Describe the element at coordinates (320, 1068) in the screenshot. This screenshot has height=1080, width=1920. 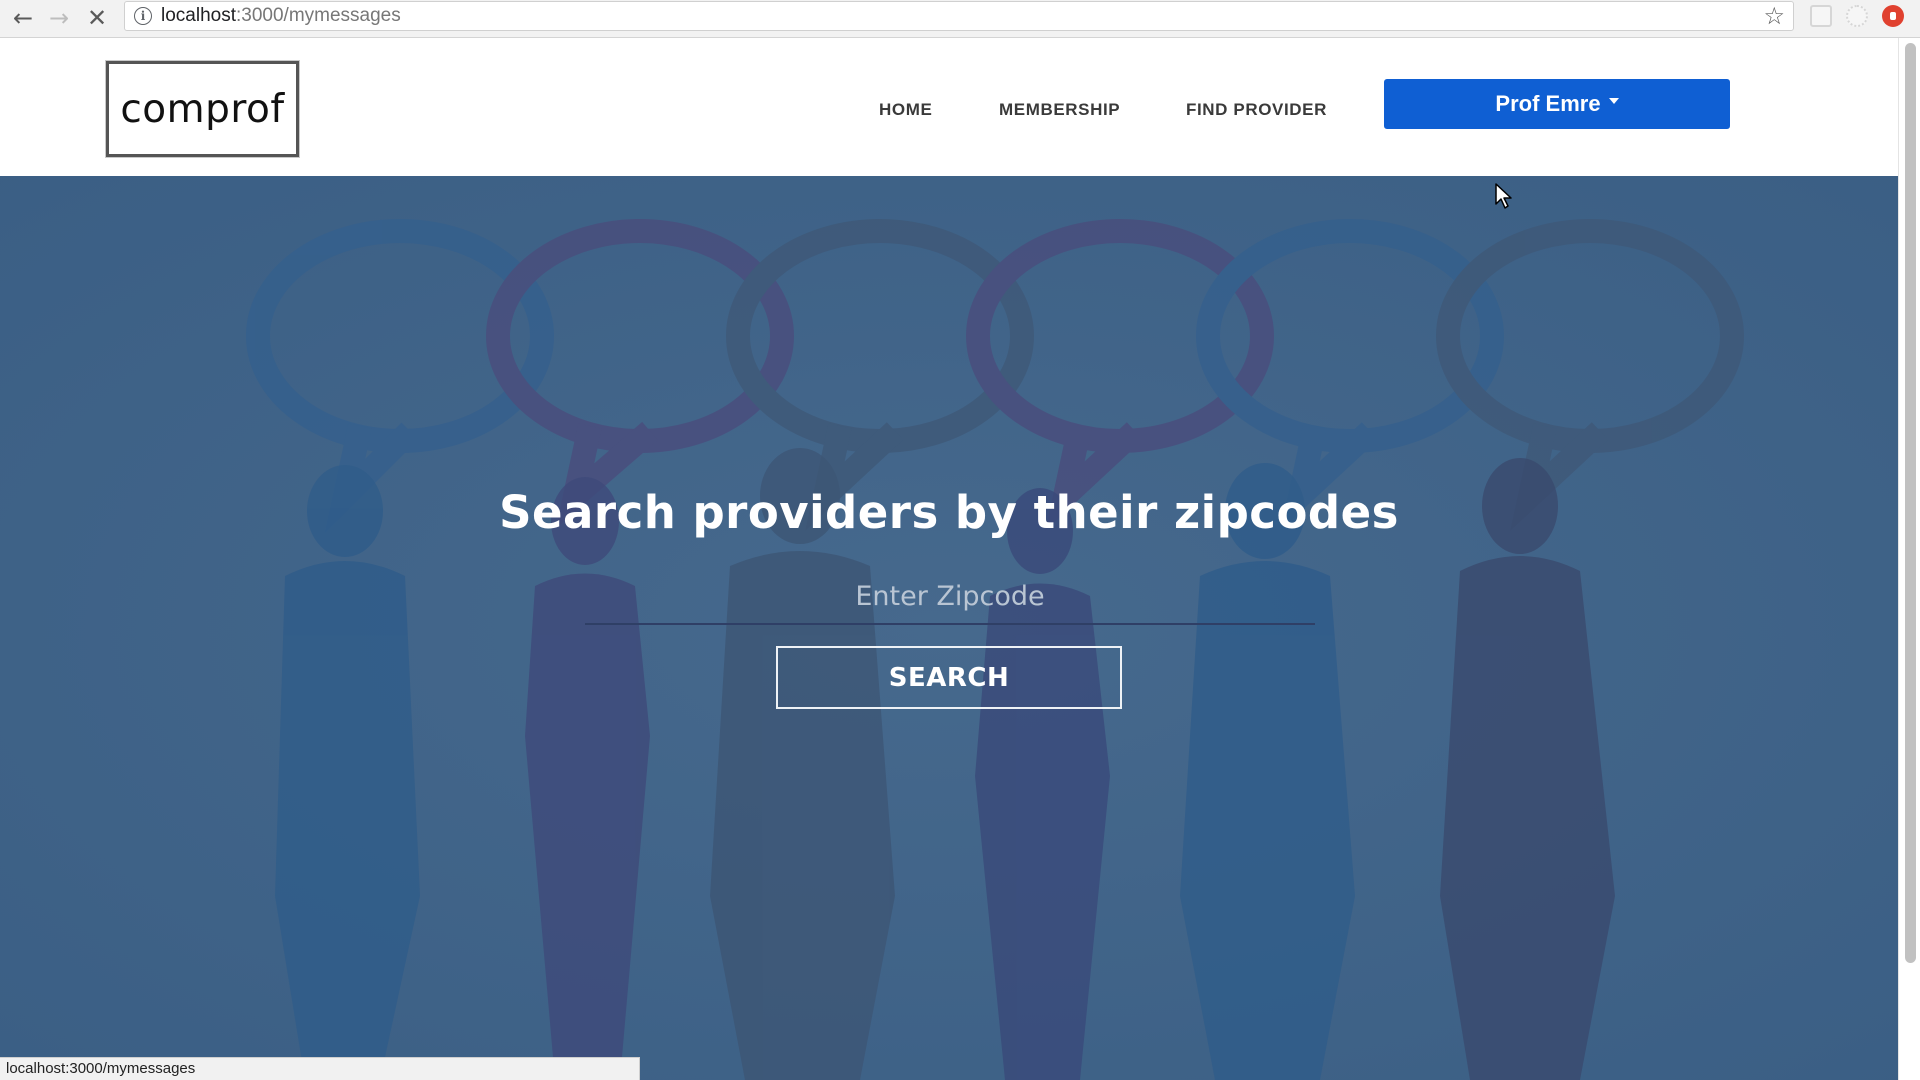
I see `status-url-bubble: localhost:3000/mymessages` at that location.